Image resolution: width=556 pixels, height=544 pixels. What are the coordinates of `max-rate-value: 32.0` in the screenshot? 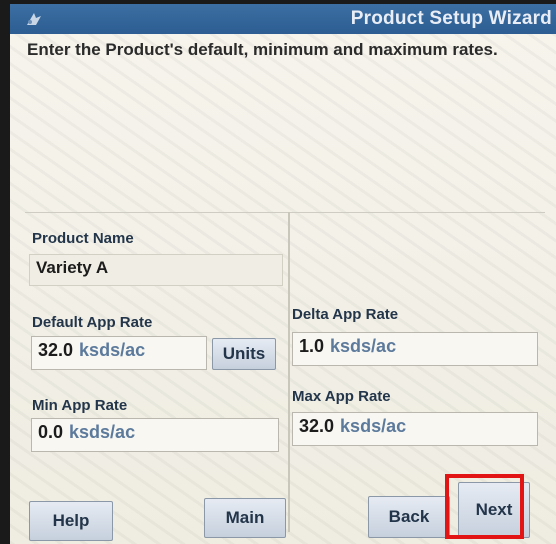 It's located at (317, 426).